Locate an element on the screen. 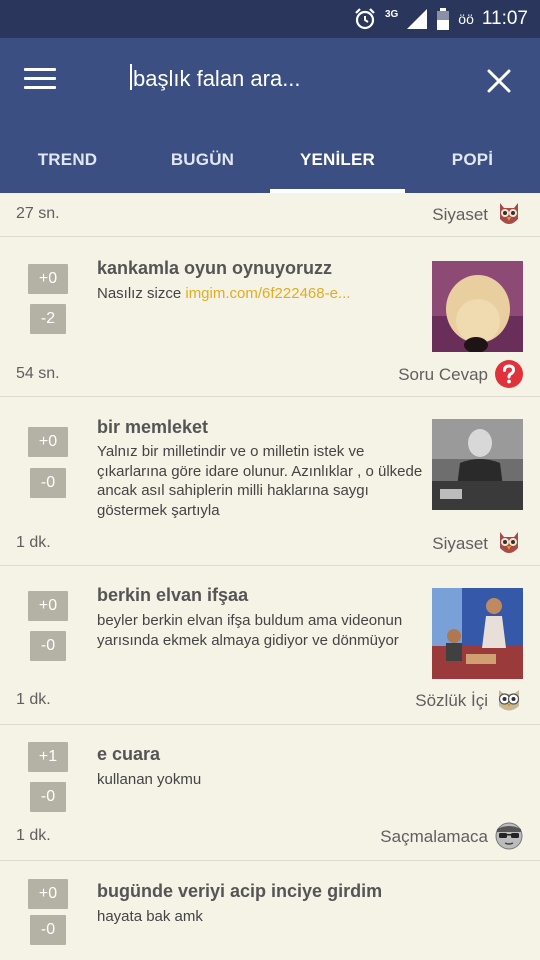  sunglasses-face-icon is located at coordinates (509, 836).